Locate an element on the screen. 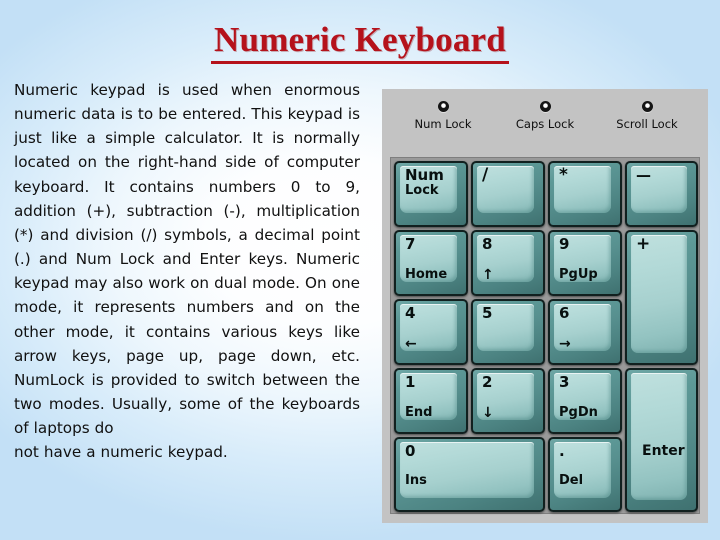  indicator-strip: Num Lock Caps Lock Scroll Lock is located at coordinates (545, 123).